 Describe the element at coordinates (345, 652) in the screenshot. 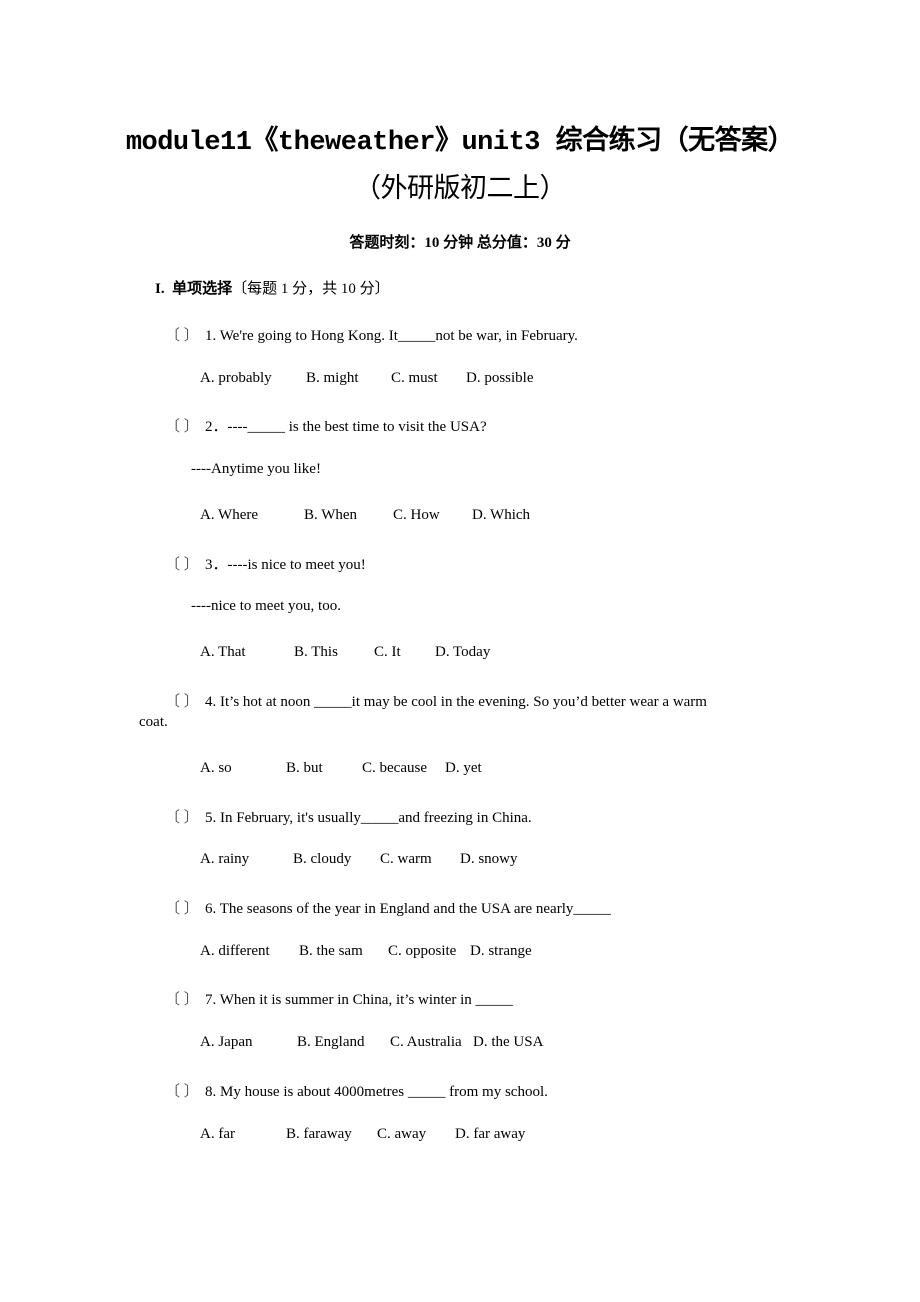

I see `question-3-options: A. That B. This C. It D. Today` at that location.